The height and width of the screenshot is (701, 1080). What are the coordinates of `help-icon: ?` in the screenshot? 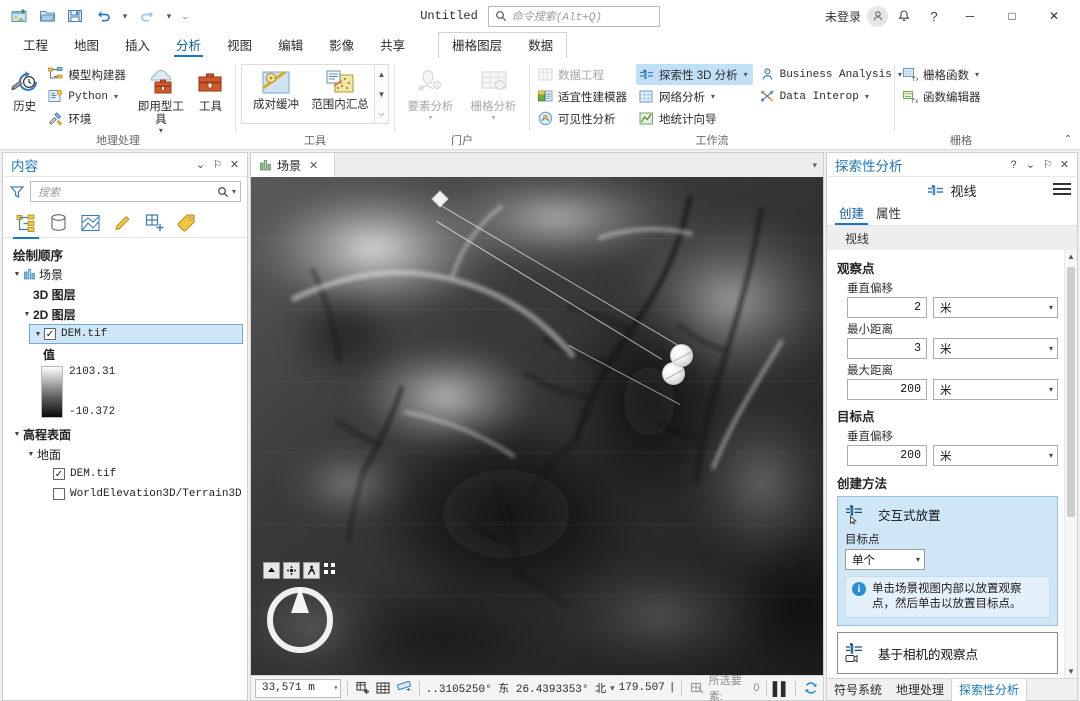 It's located at (934, 16).